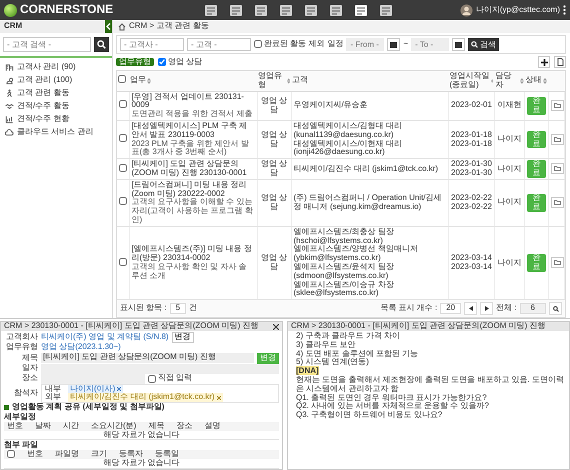  Describe the element at coordinates (105, 337) in the screenshot. I see `field-link: 티씨케이(주) 영업 및 계약팀 (S/N.8)` at that location.